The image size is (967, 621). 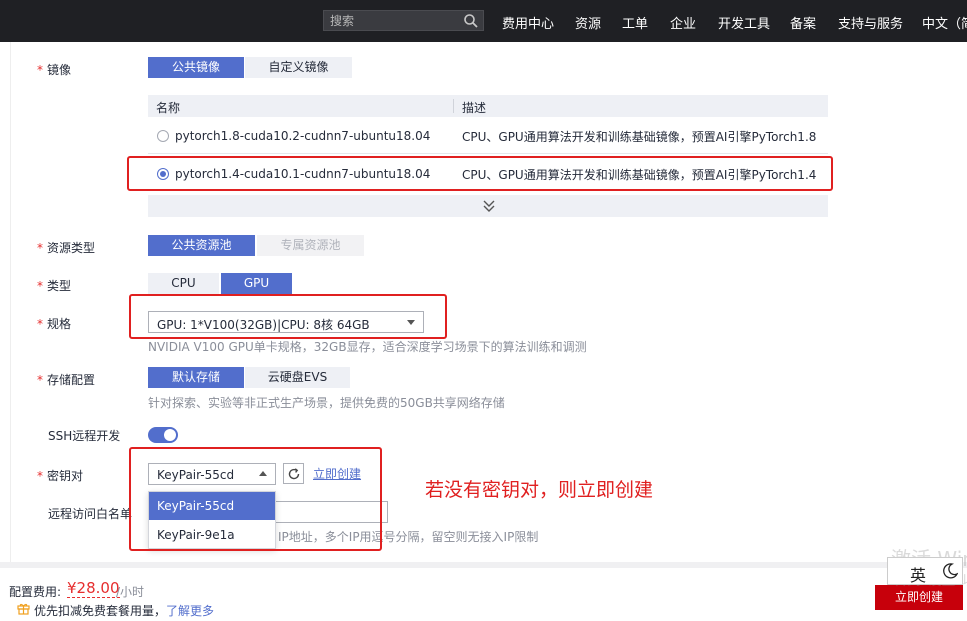 I want to click on footer-bar: 配置费用: ¥28.00 /小时 优先扣减免费套餐用量，了解更多 立即创建, so click(x=483, y=594).